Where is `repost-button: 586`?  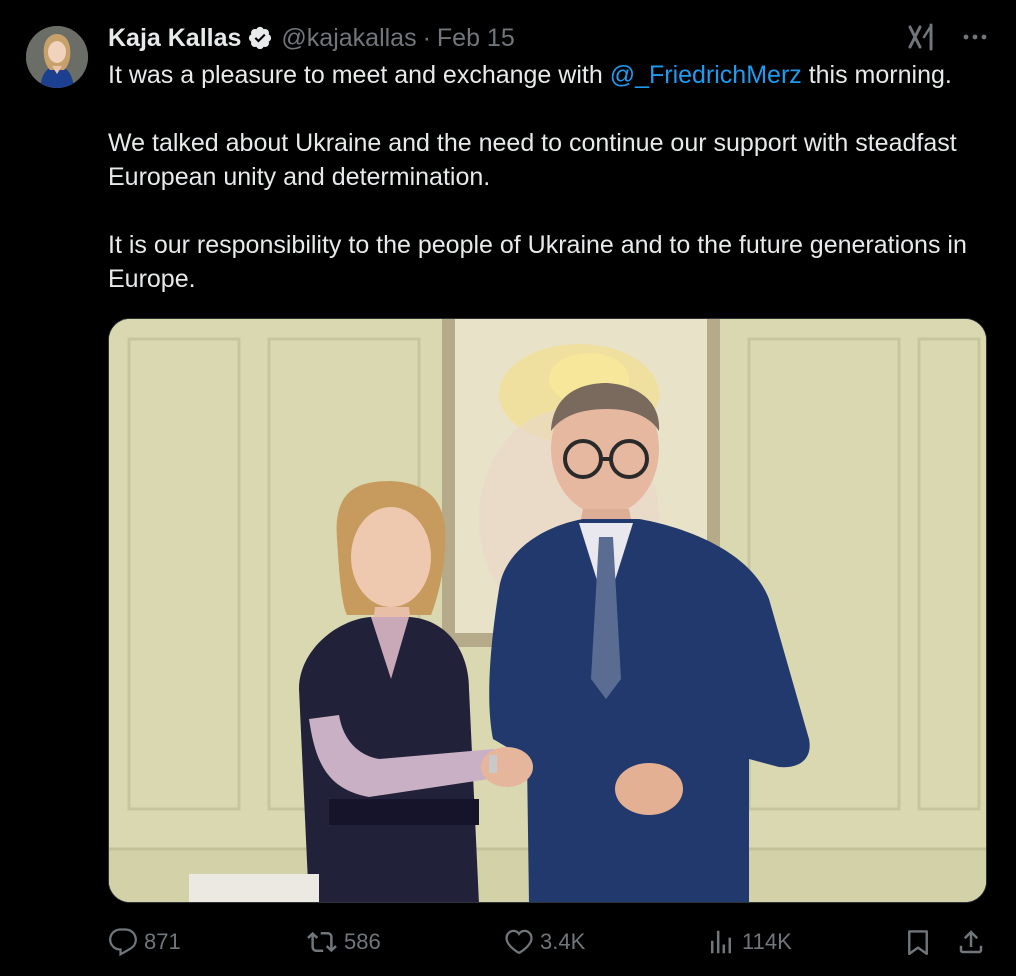 repost-button: 586 is located at coordinates (343, 942).